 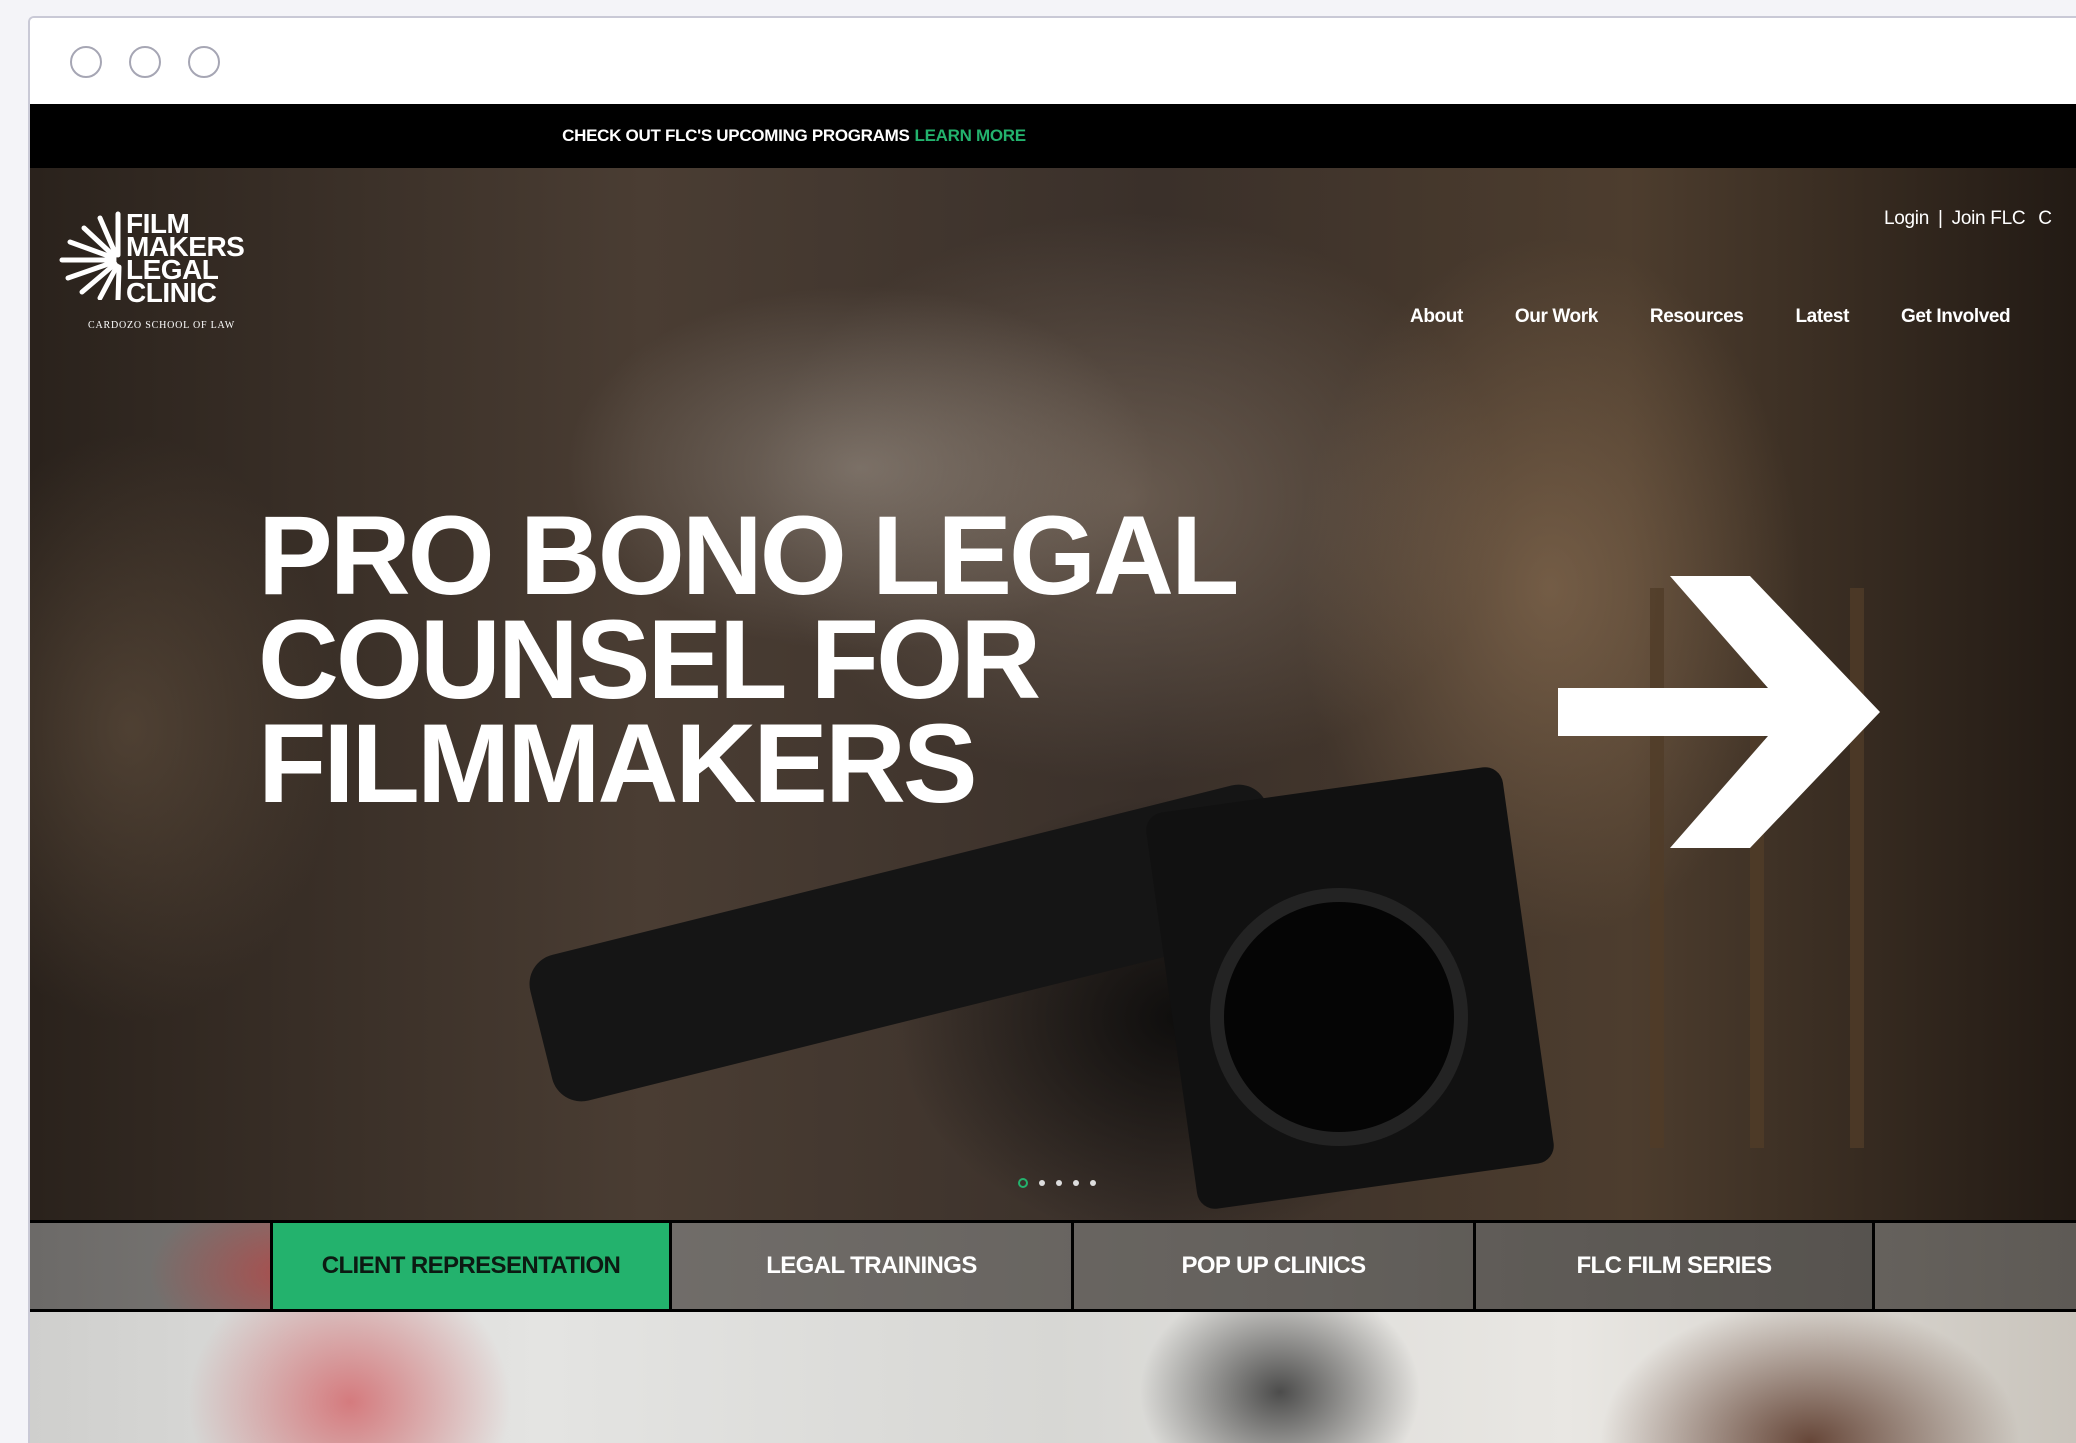 What do you see at coordinates (86, 62) in the screenshot?
I see `window-close-icon` at bounding box center [86, 62].